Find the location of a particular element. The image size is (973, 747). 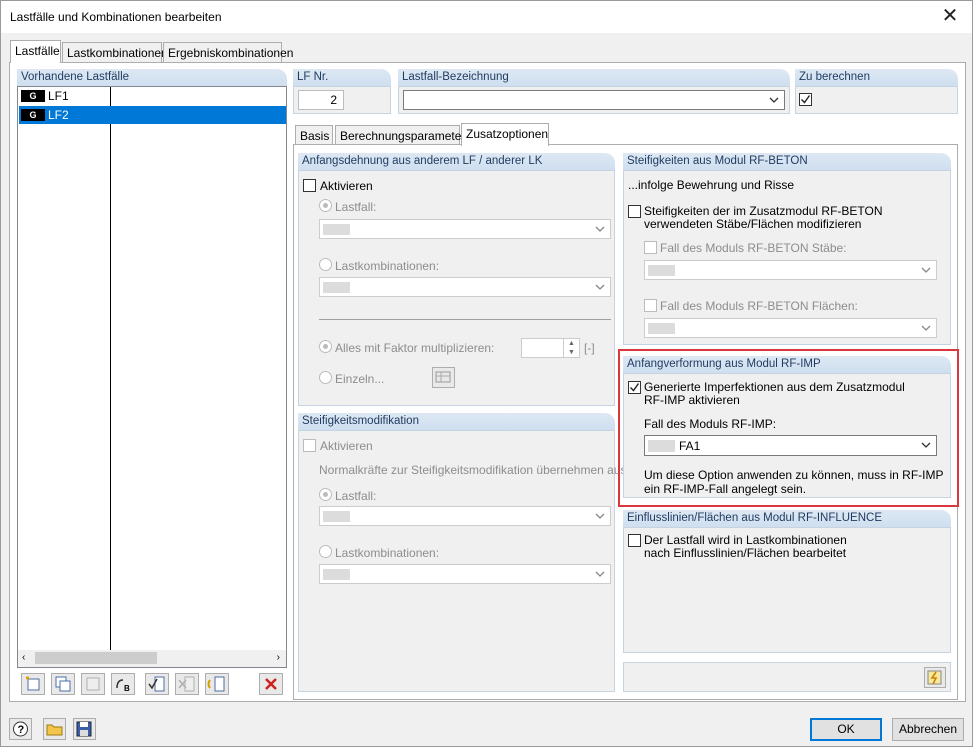

list-item: G LF1 is located at coordinates (152, 96).